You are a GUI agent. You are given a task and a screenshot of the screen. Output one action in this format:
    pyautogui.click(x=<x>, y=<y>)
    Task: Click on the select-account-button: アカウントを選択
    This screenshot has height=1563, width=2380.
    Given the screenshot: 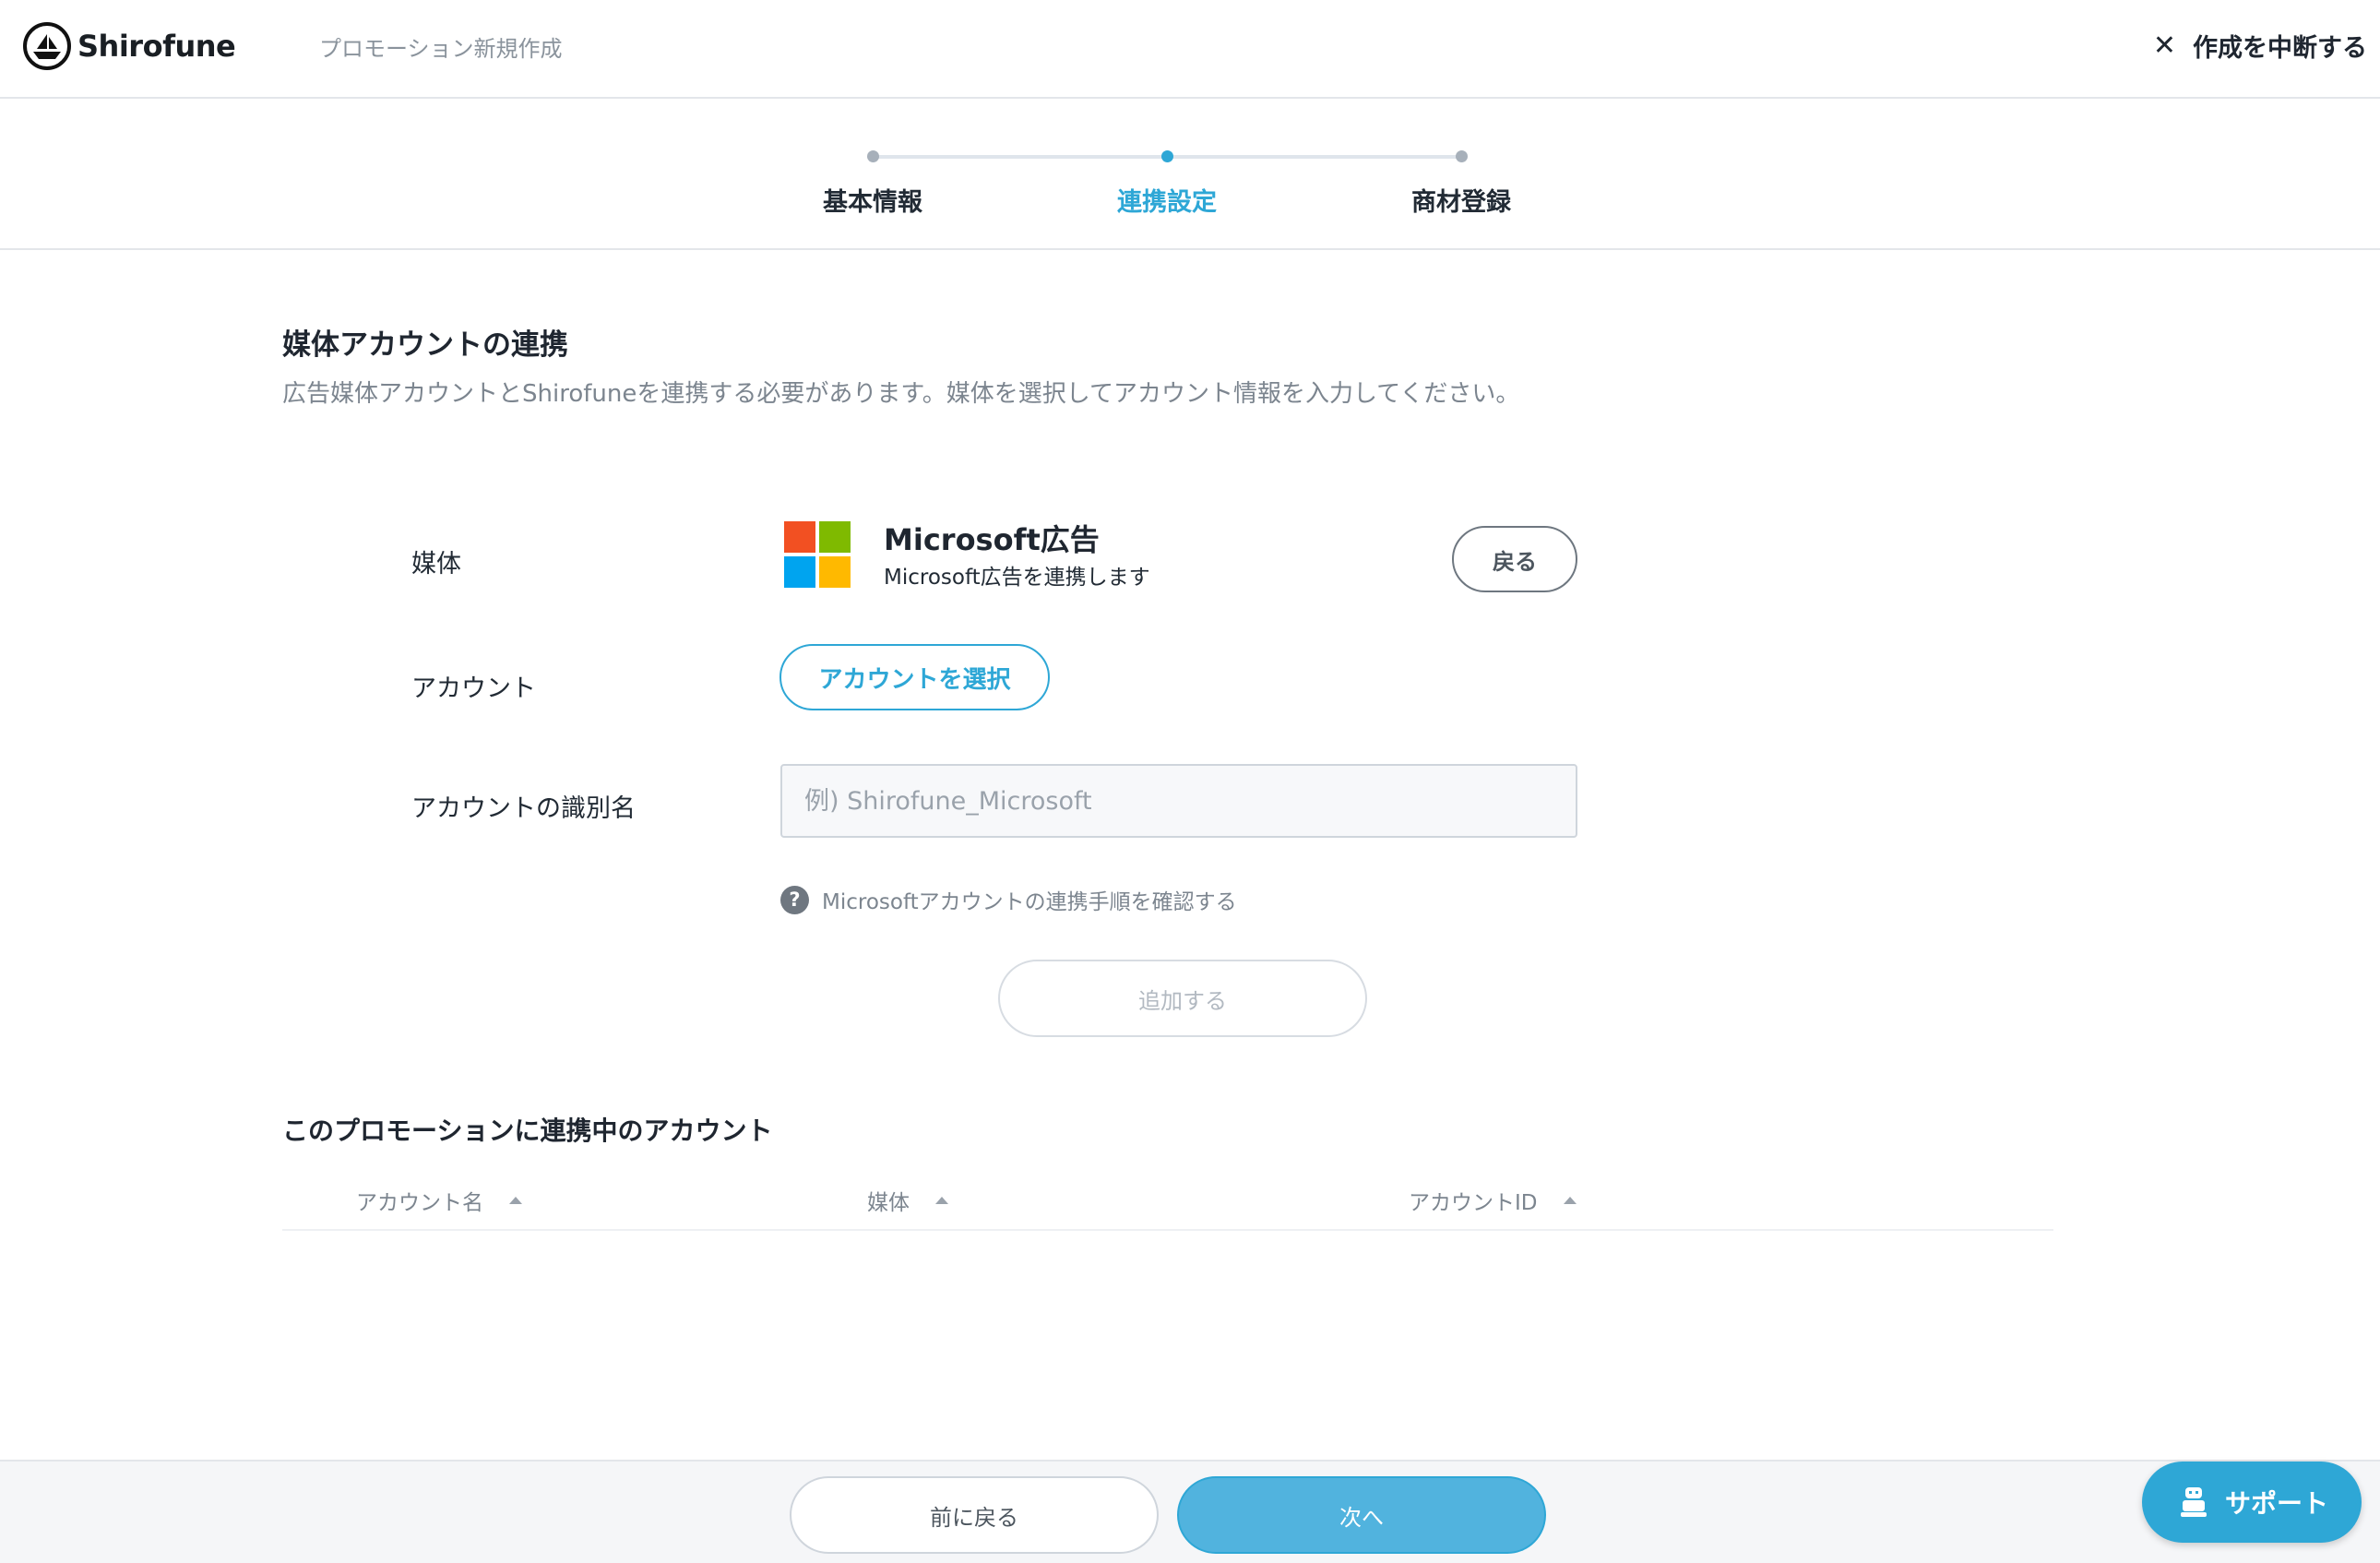 What is the action you would take?
    pyautogui.click(x=914, y=677)
    